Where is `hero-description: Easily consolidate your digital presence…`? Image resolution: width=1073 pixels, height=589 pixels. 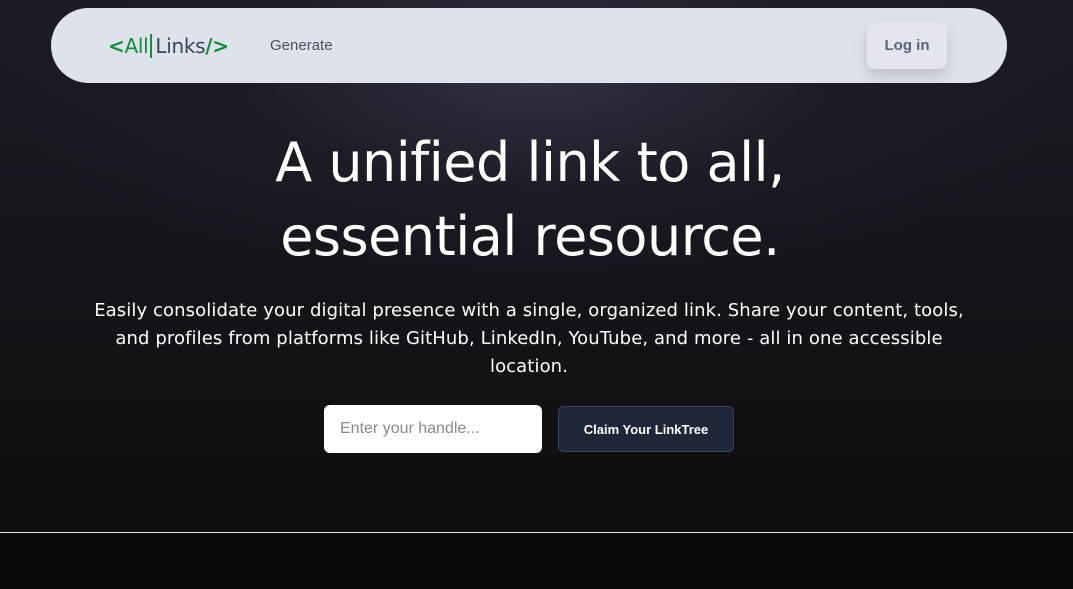
hero-description: Easily consolidate your digital presence… is located at coordinates (529, 338).